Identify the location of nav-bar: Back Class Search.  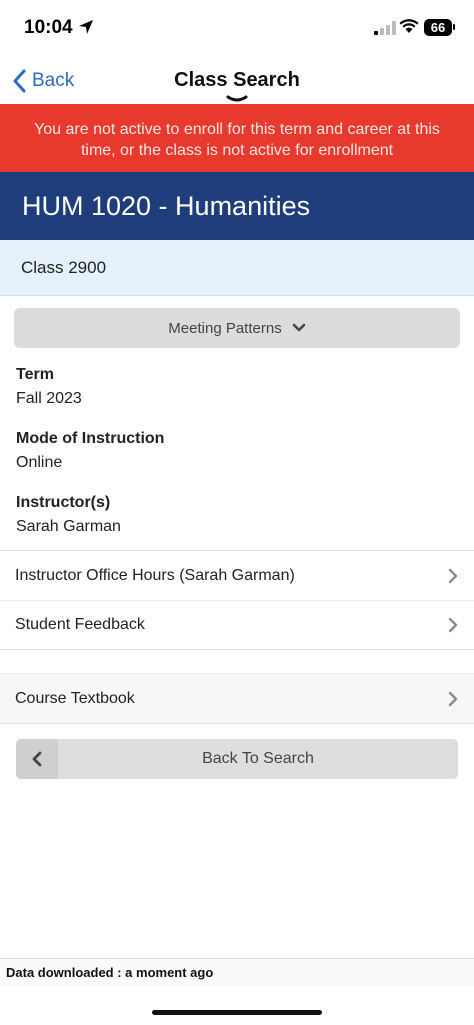
(237, 80).